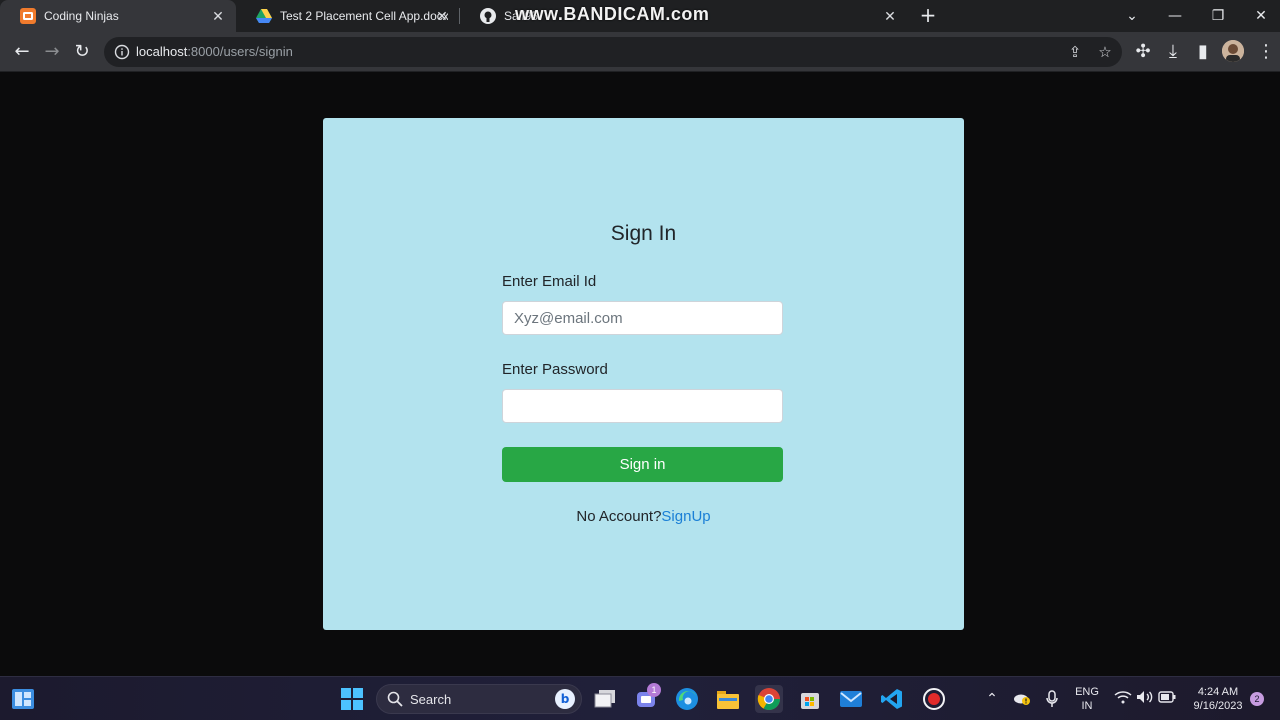  Describe the element at coordinates (1167, 699) in the screenshot. I see `battery-icon` at that location.